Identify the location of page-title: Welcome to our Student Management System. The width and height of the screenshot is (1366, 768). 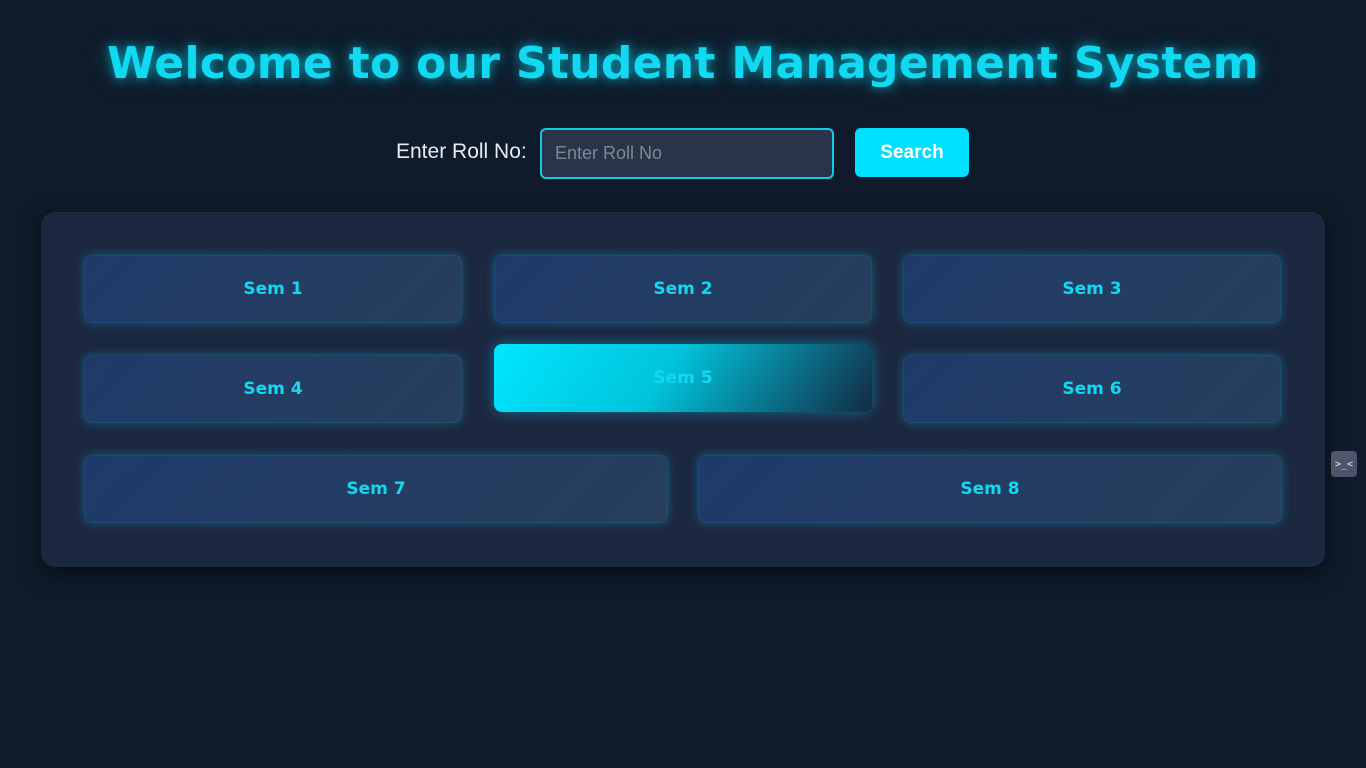
(683, 63).